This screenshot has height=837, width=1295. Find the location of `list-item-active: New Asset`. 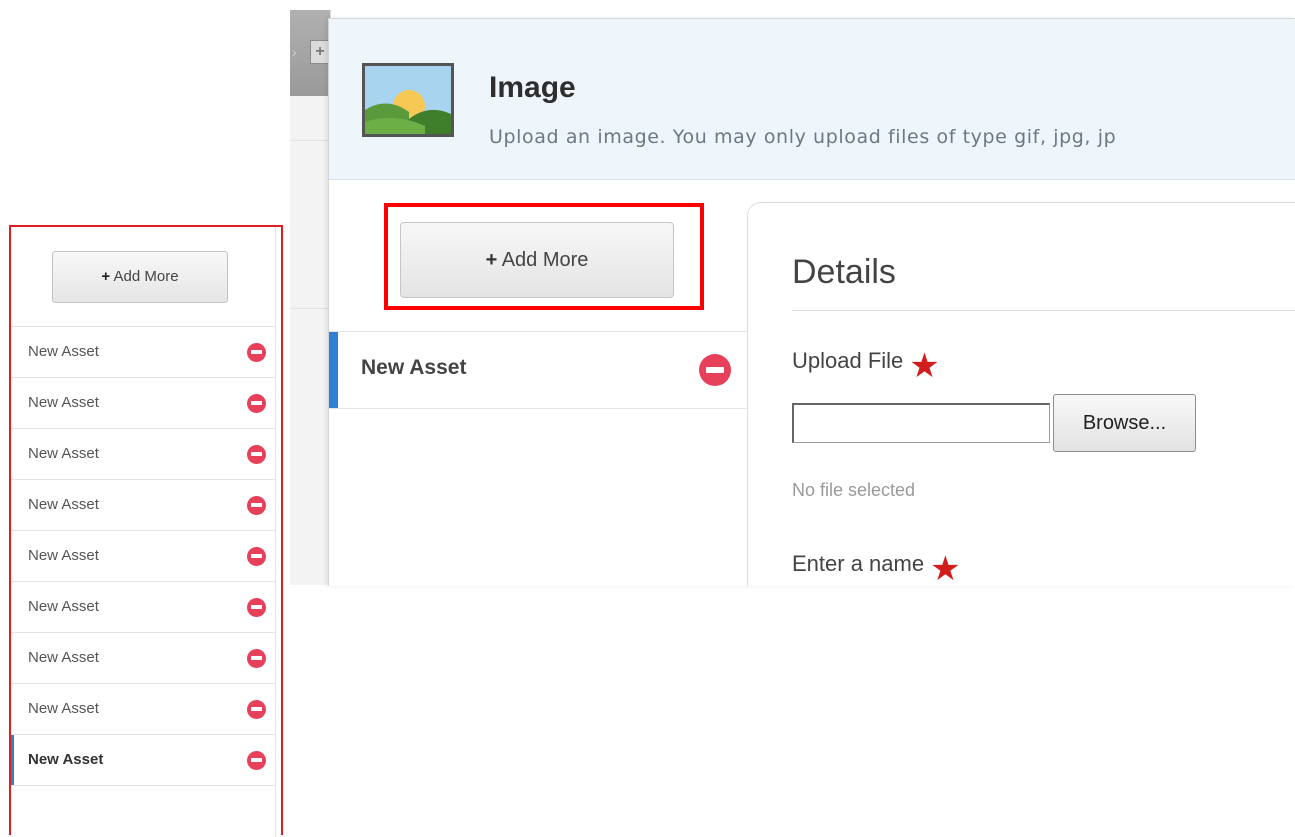

list-item-active: New Asset is located at coordinates (143, 760).